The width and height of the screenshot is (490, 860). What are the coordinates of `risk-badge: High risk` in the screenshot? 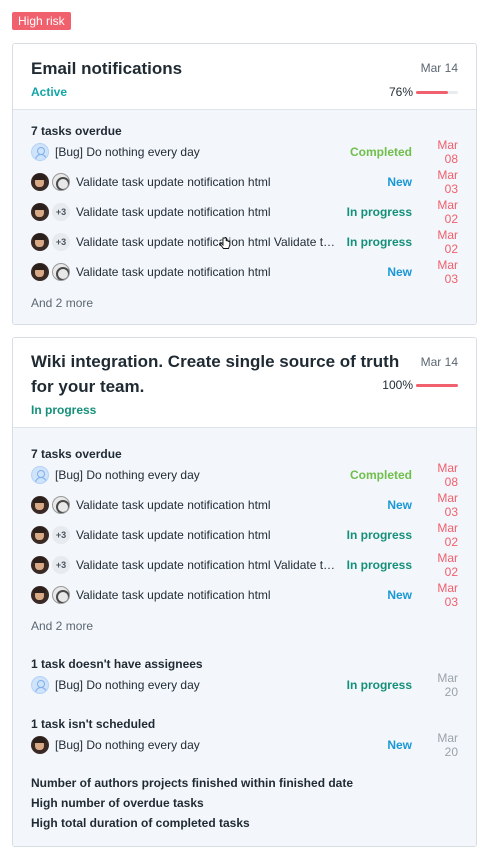 It's located at (41, 21).